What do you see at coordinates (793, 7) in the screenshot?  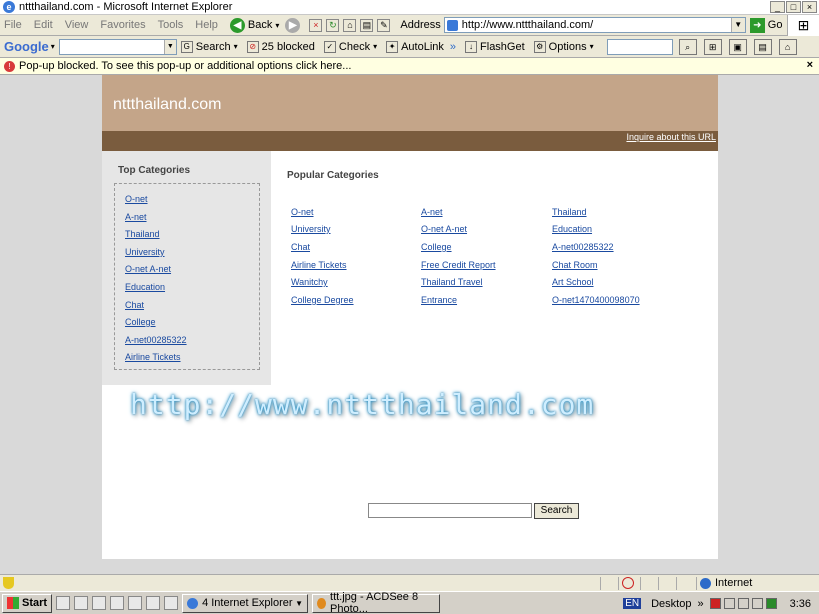 I see `maximize-button: □` at bounding box center [793, 7].